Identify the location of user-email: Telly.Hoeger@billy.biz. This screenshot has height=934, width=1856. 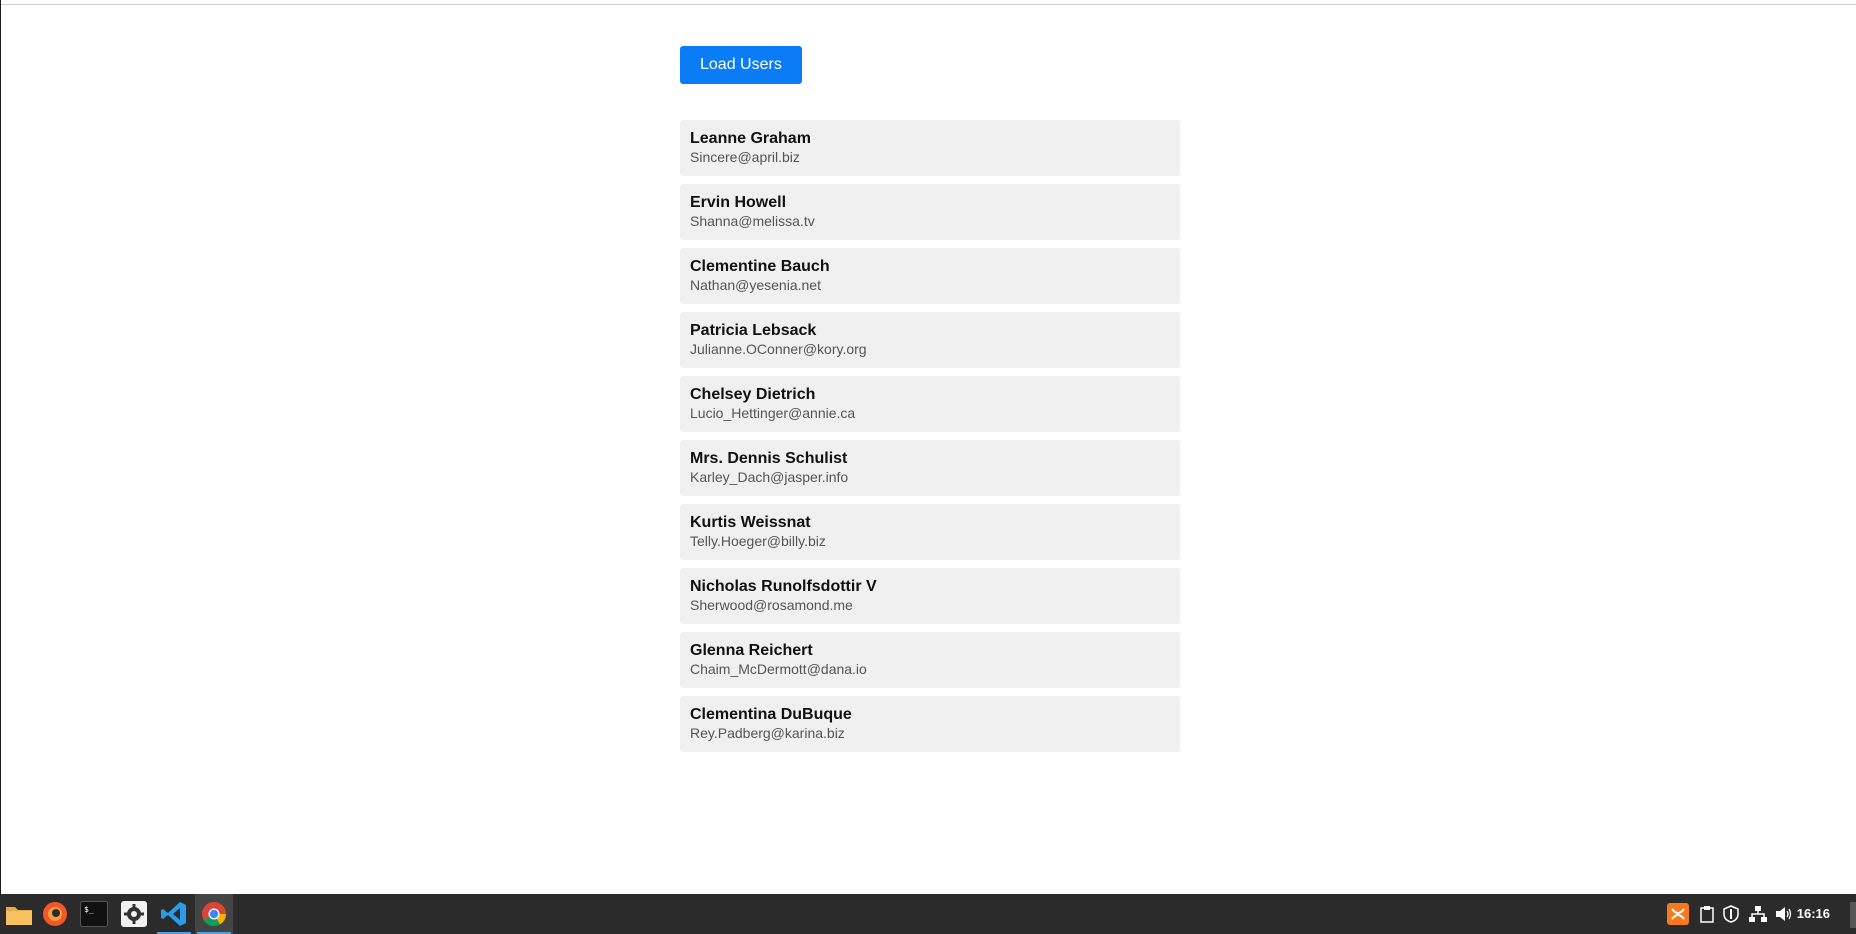
(758, 541).